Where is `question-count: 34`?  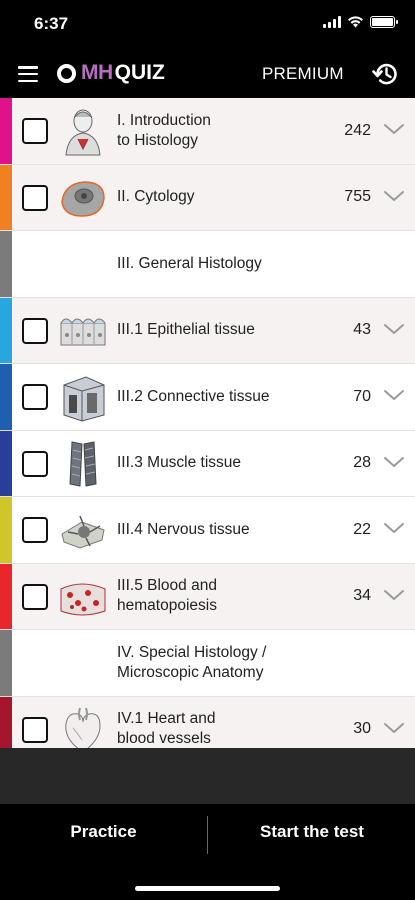 question-count: 34 is located at coordinates (362, 596).